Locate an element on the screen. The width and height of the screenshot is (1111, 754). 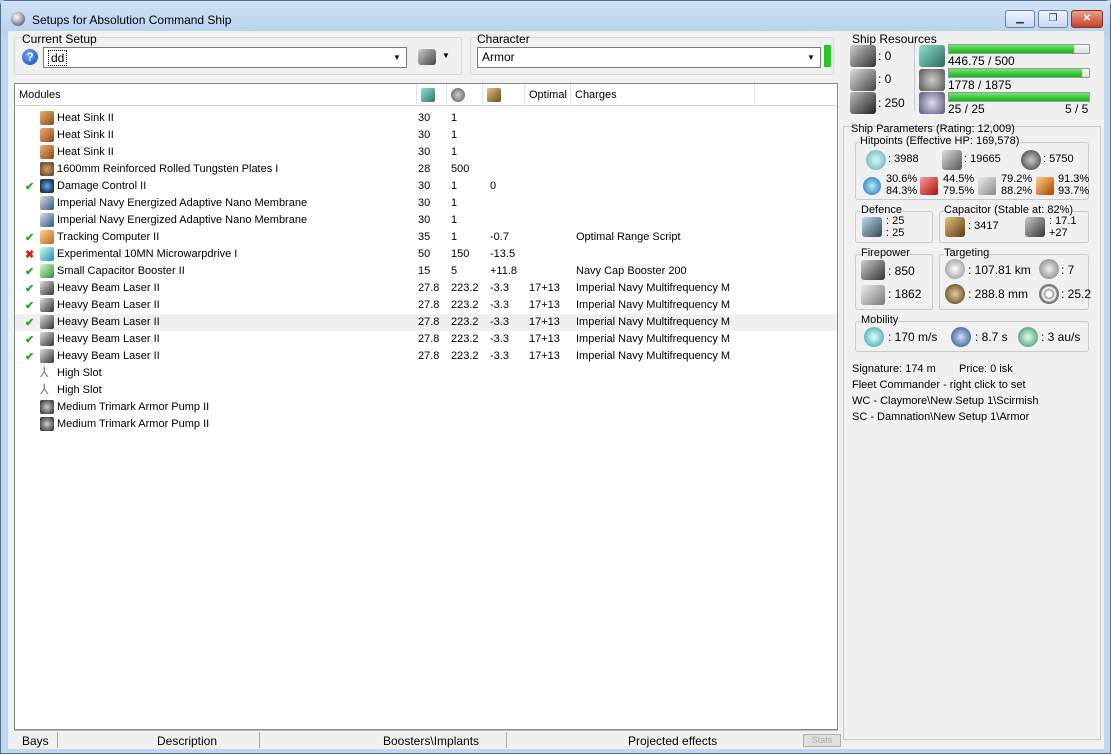
character-select: Armor ▼ is located at coordinates (649, 57).